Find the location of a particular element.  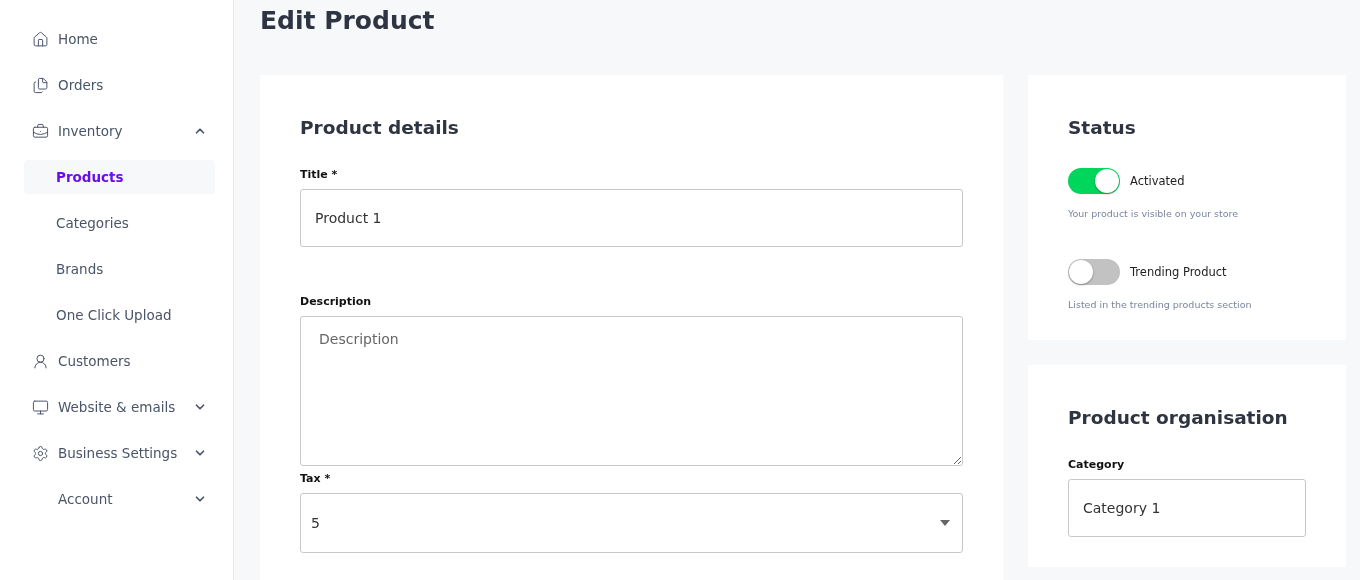

field-label: Tax * is located at coordinates (316, 478).